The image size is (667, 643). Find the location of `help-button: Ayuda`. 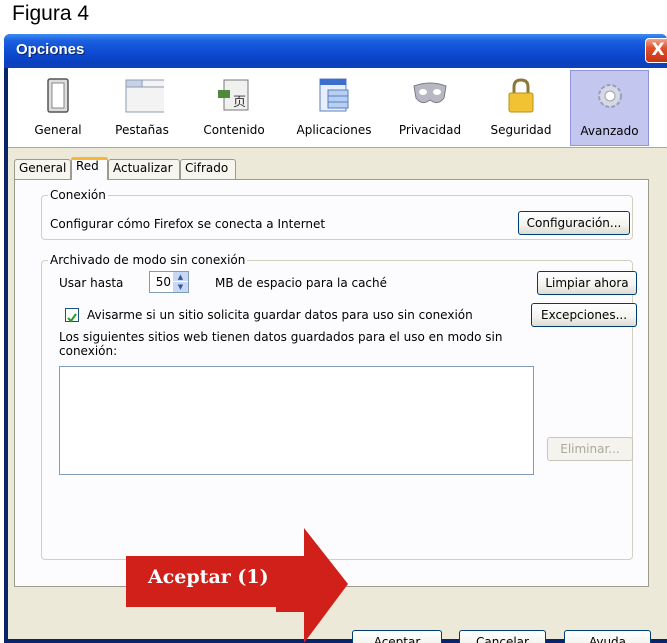

help-button: Ayuda is located at coordinates (607, 636).